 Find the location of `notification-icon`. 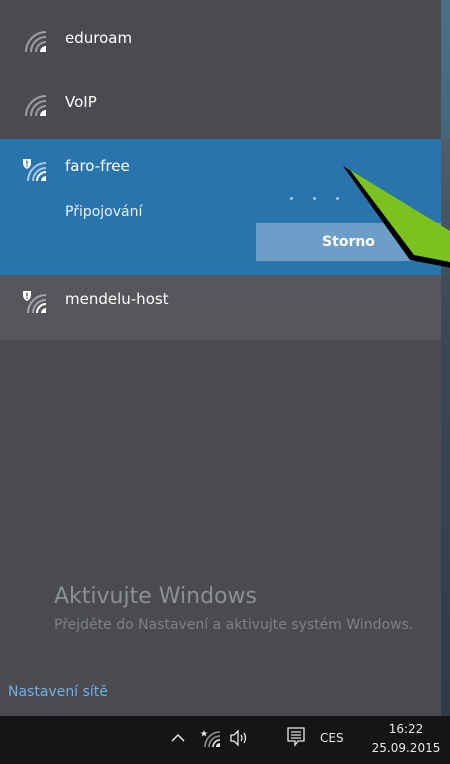

notification-icon is located at coordinates (296, 737).